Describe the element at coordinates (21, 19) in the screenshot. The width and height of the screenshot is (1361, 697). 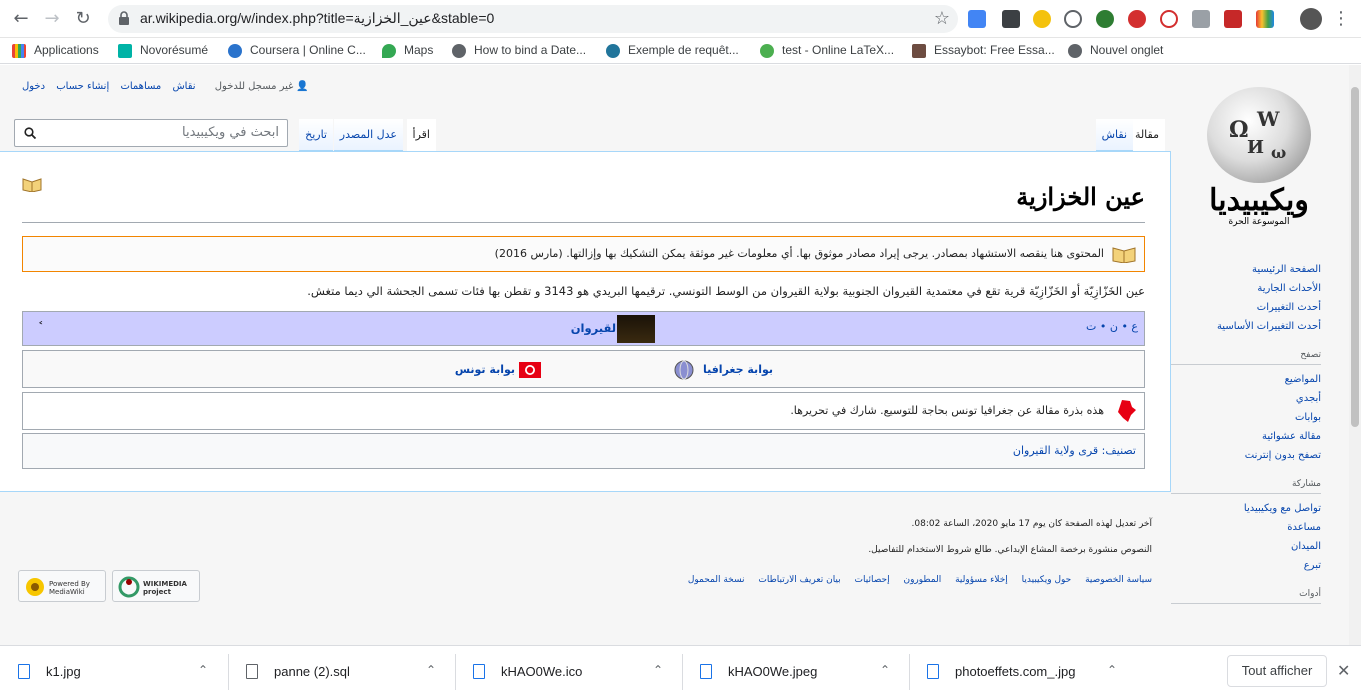
I see `back-arrow-icon: ←` at that location.